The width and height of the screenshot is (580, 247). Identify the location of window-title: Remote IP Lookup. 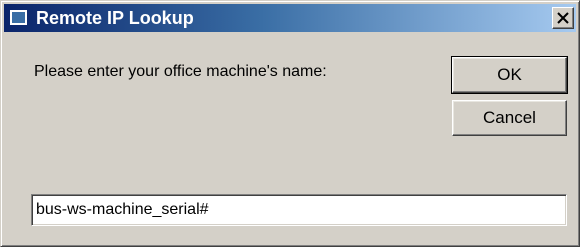
(115, 18).